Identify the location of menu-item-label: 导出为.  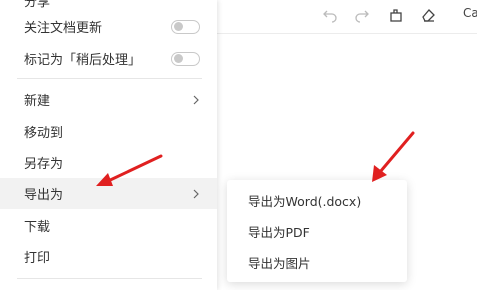
(44, 195).